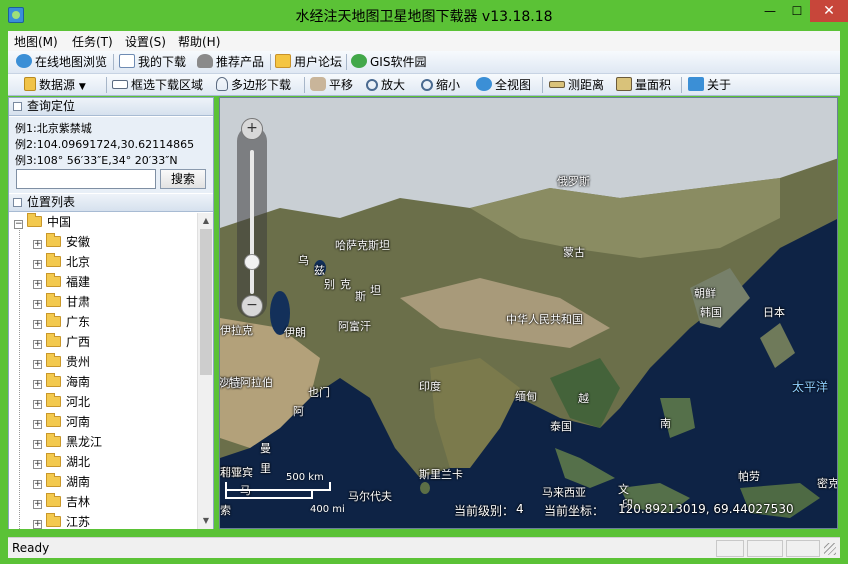  Describe the element at coordinates (61, 242) in the screenshot. I see `tree-item: + 安徽` at that location.